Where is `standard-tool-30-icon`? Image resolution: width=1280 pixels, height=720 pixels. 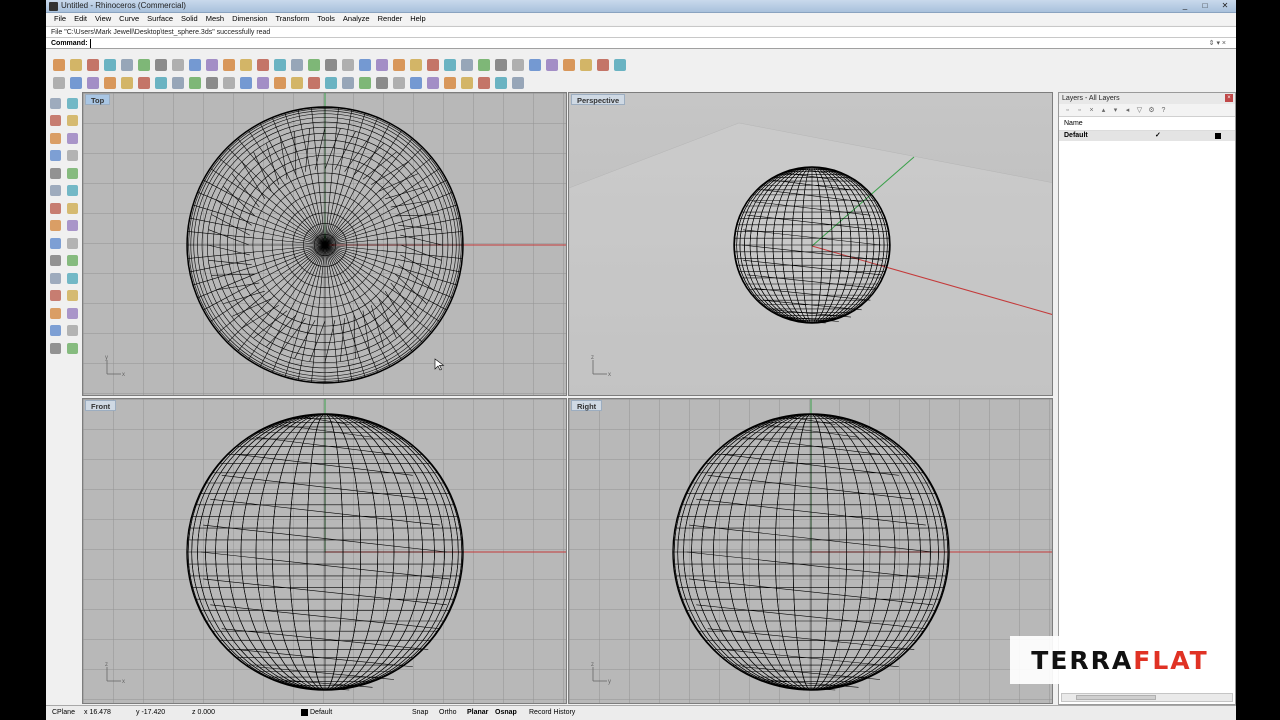 standard-tool-30-icon is located at coordinates (552, 65).